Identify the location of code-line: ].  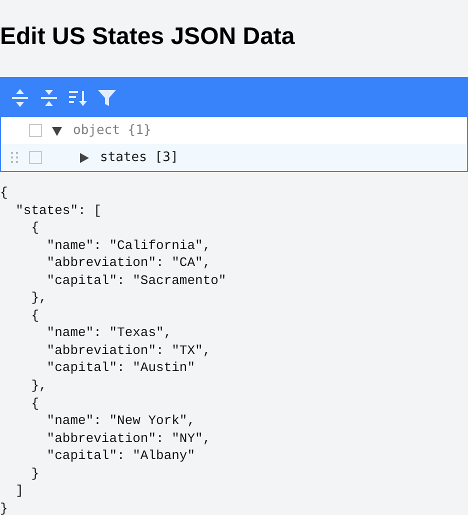
(19, 491).